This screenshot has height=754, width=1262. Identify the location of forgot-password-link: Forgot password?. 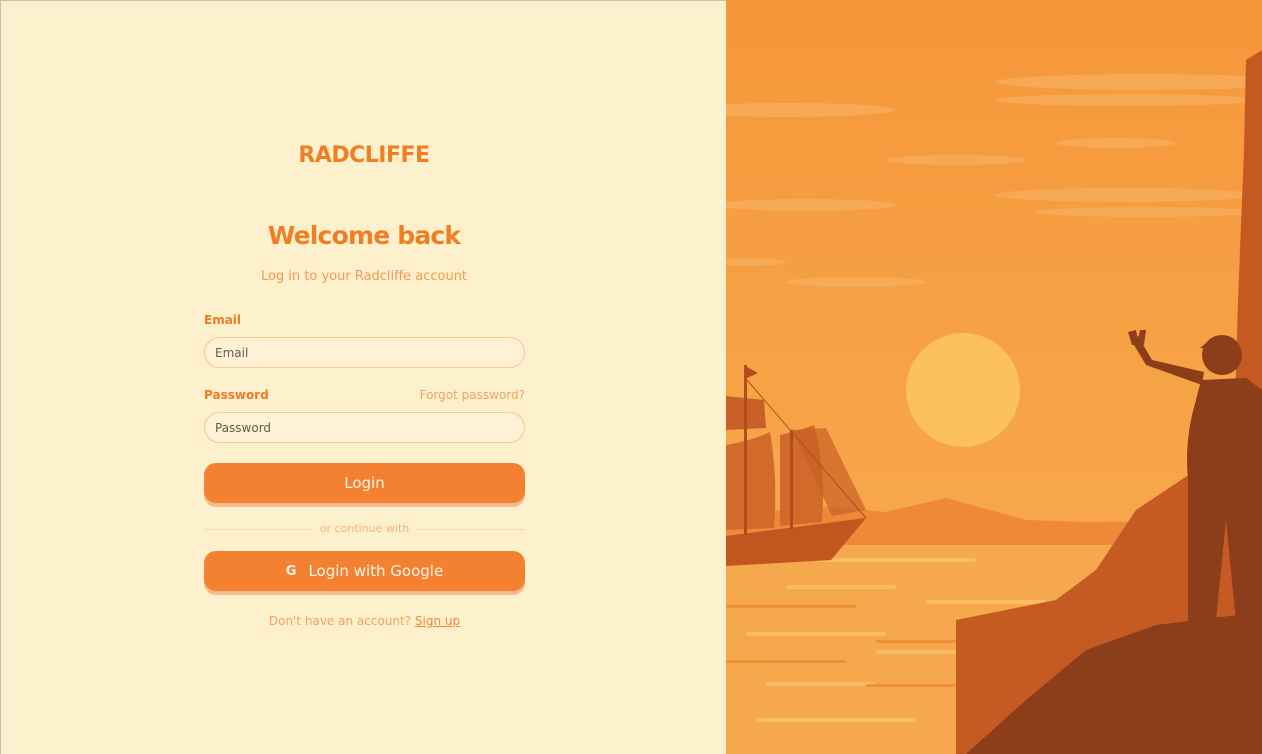
(472, 395).